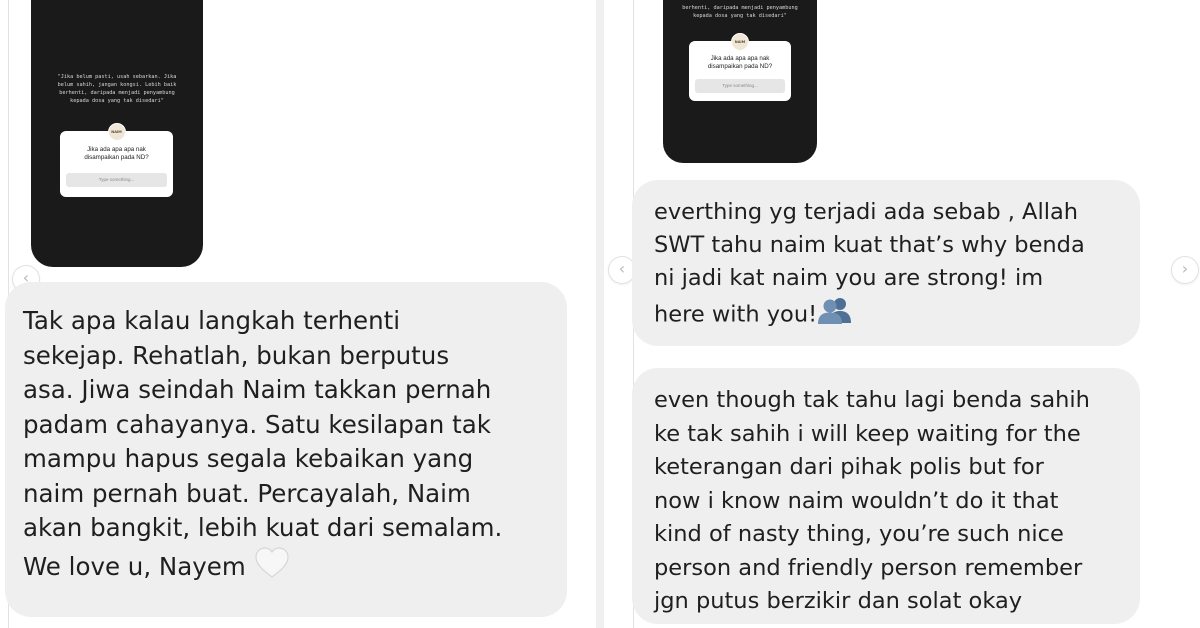  What do you see at coordinates (835, 315) in the screenshot?
I see `busts-in-silhouette-icon` at bounding box center [835, 315].